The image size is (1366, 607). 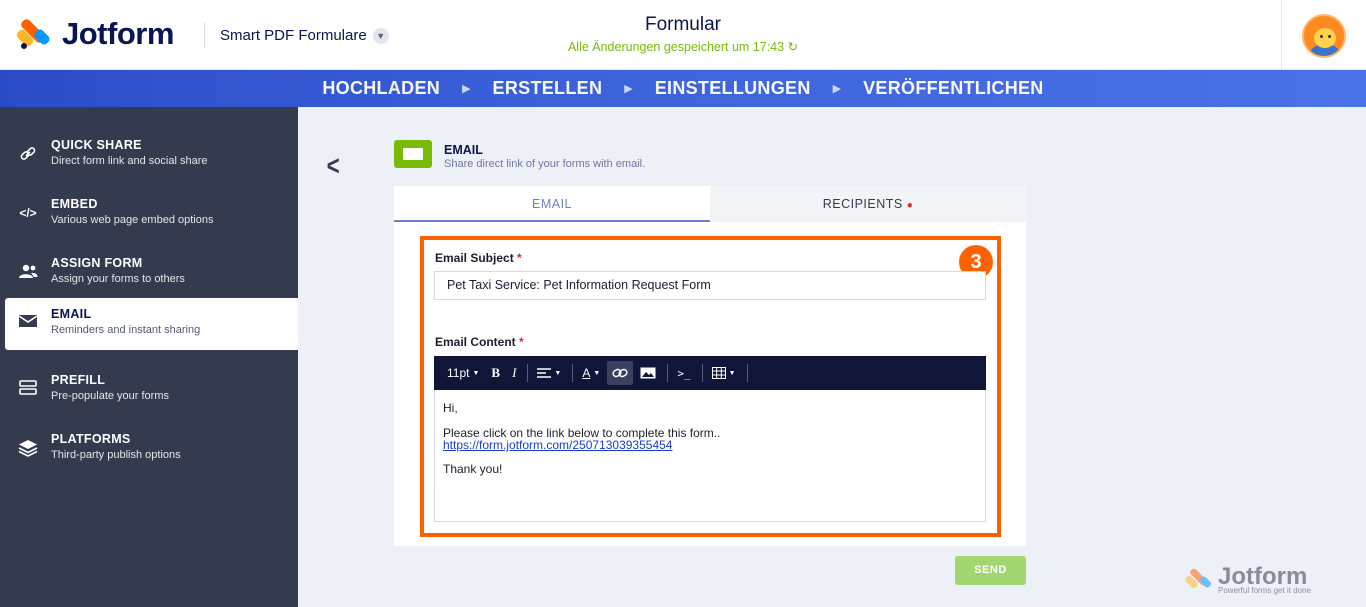 I want to click on sidebar-item-title: PLATFORMS, so click(x=91, y=439).